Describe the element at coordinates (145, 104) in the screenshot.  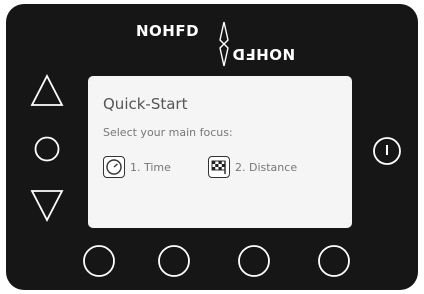
I see `screen-title: Quick-Start` at that location.